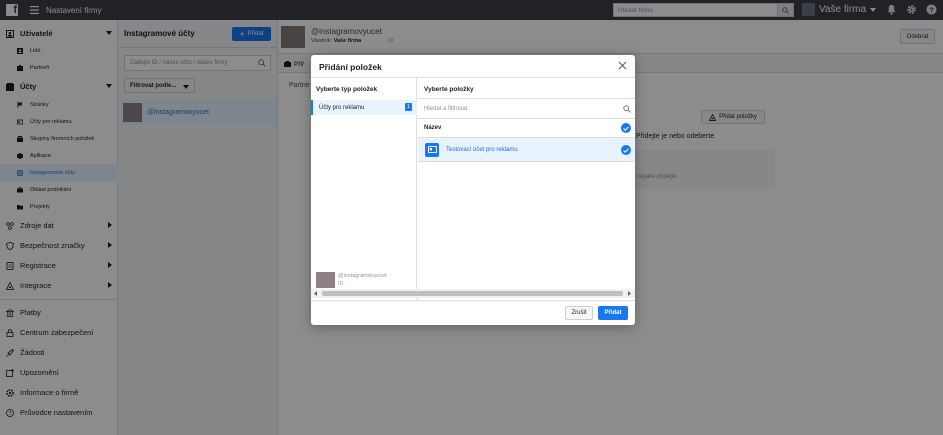 This screenshot has width=943, height=435. Describe the element at coordinates (482, 149) in the screenshot. I see `asset-name: Testovací účet pro reklamu` at that location.